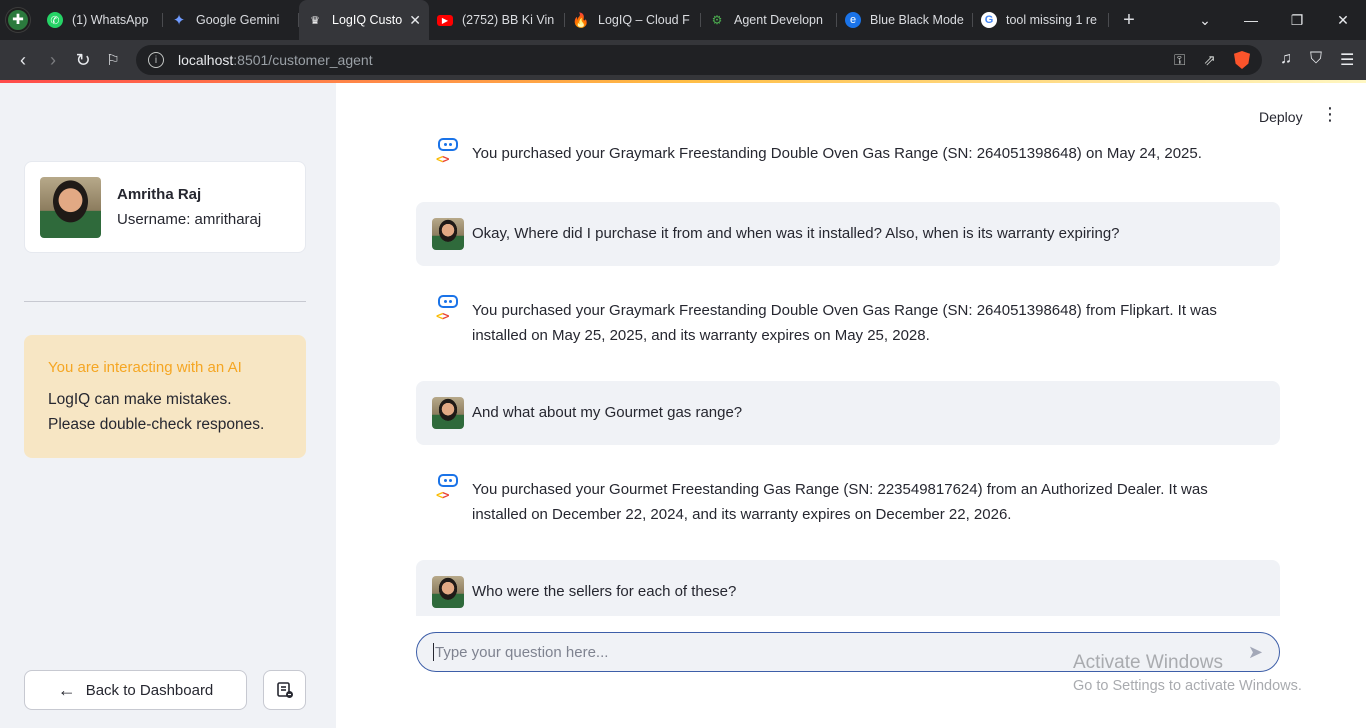  What do you see at coordinates (644, 20) in the screenshot?
I see `tab-title: LogIQ – Cloud F` at bounding box center [644, 20].